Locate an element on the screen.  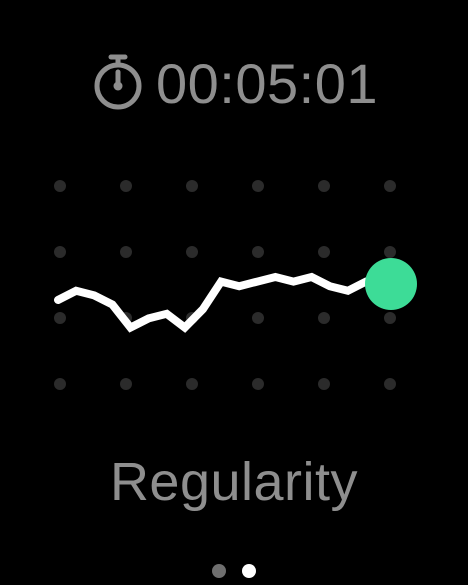
metric-label: Regularity is located at coordinates (234, 482).